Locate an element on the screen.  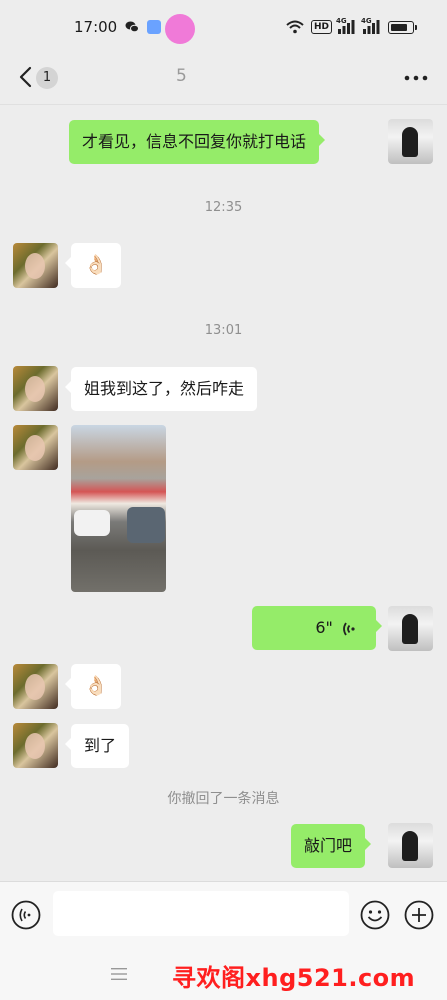
add-plus-icon is located at coordinates (419, 915).